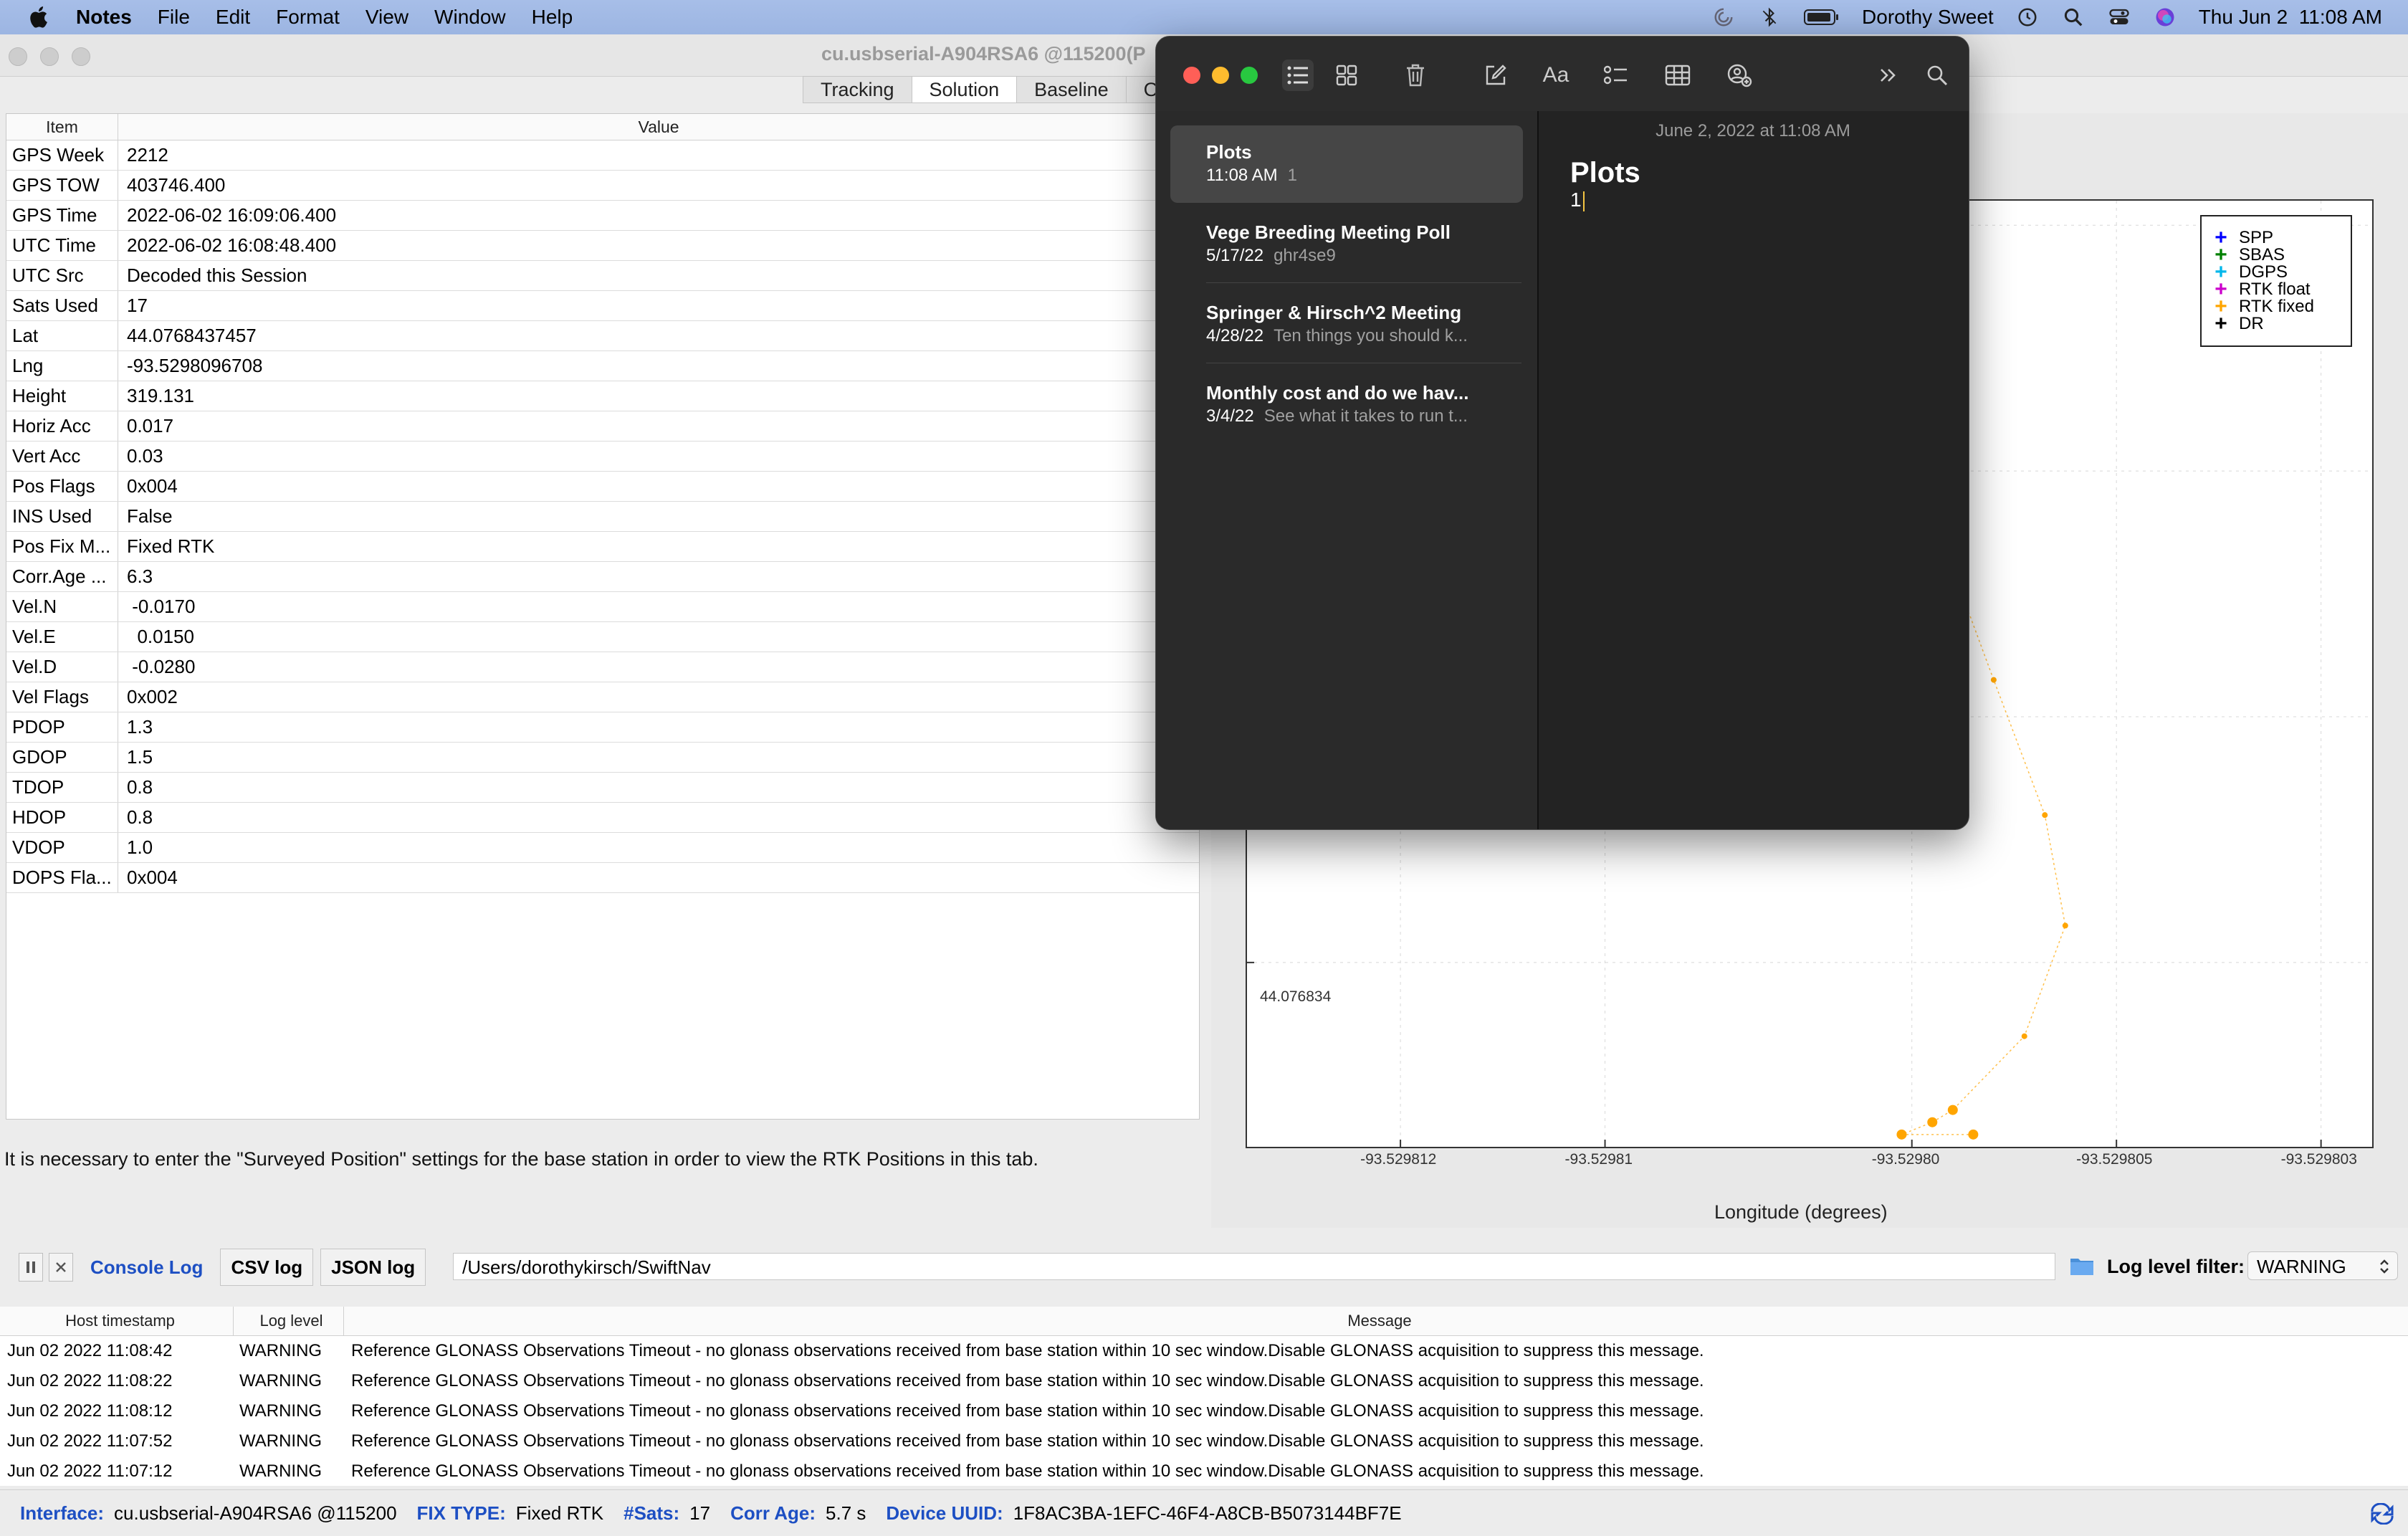  Describe the element at coordinates (1724, 17) in the screenshot. I see `screen-time-icon` at that location.